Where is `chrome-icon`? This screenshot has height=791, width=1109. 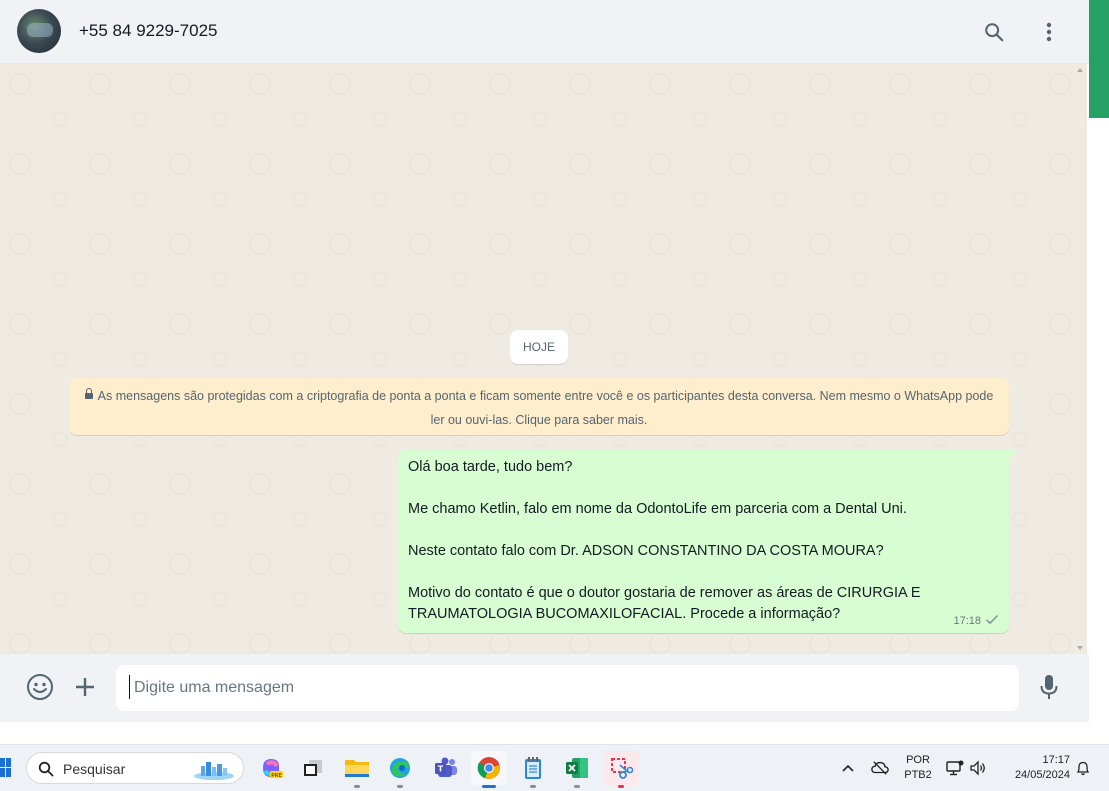
chrome-icon is located at coordinates (489, 769).